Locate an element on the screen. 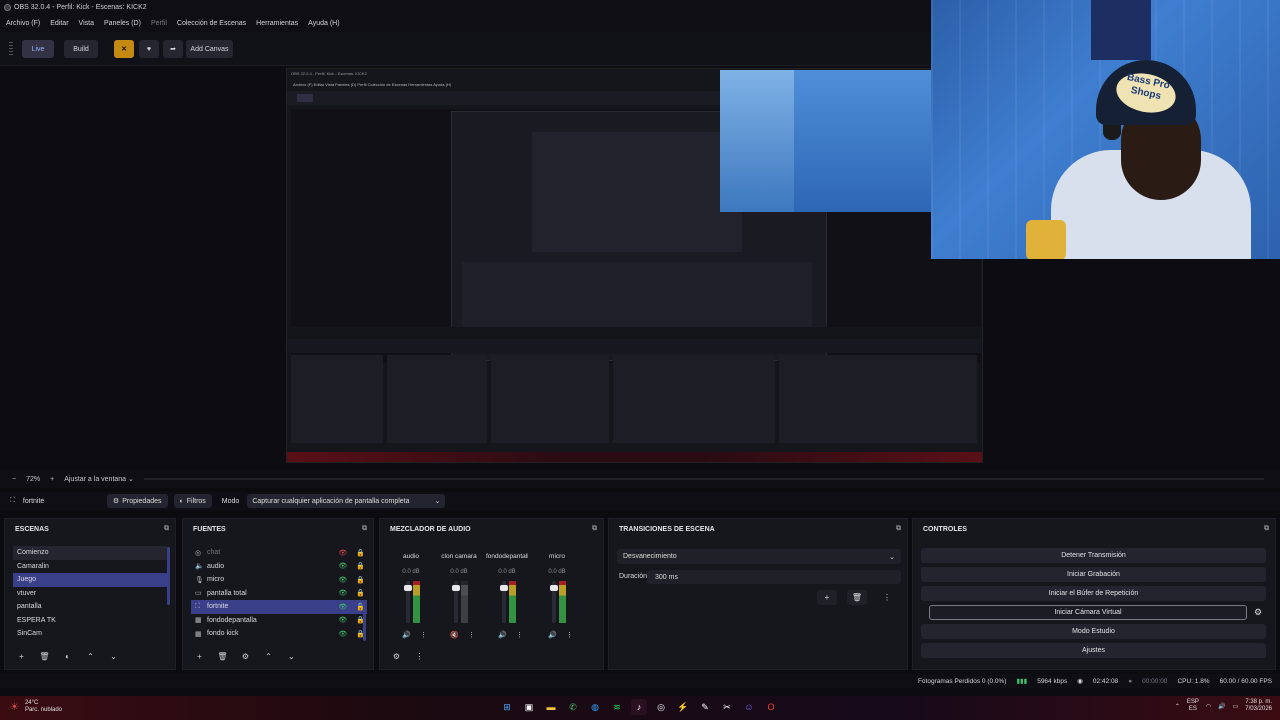 The height and width of the screenshot is (720, 1280). scene-item: vtuver is located at coordinates (90, 594).